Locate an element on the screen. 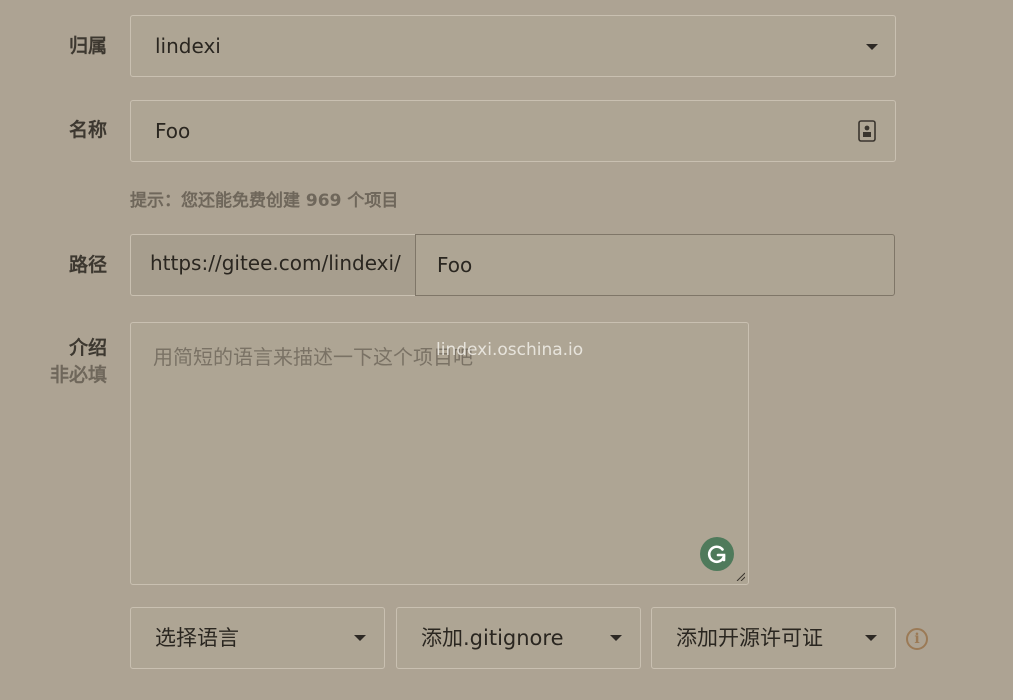 The height and width of the screenshot is (700, 1013). owner-select: lindexi is located at coordinates (513, 46).